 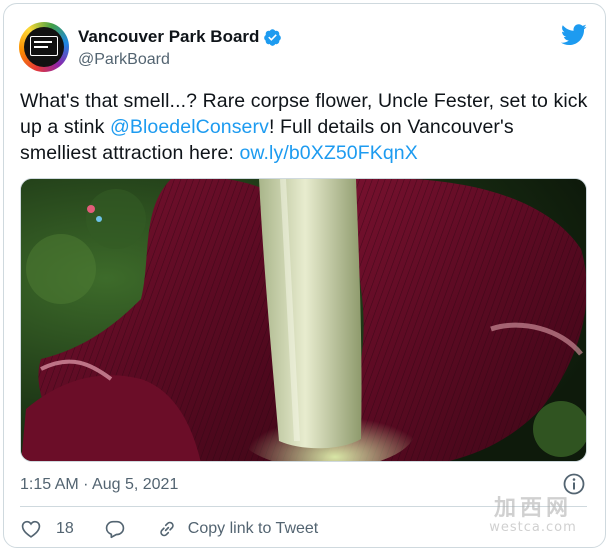 I want to click on action-bar: 18 Copy link to Tweet, so click(x=169, y=529).